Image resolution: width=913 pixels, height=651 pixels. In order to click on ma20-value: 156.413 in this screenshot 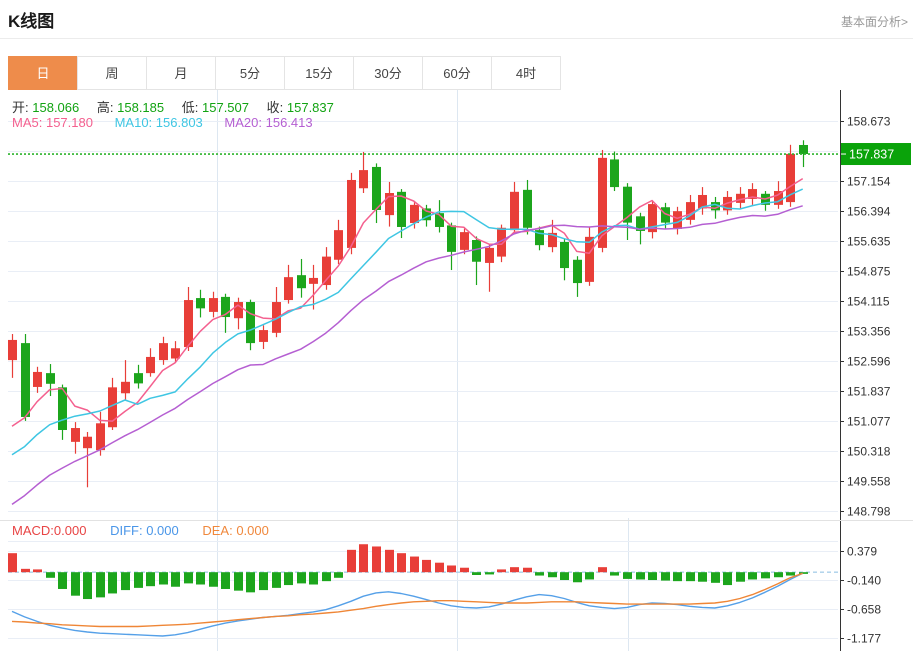, I will do `click(289, 122)`.